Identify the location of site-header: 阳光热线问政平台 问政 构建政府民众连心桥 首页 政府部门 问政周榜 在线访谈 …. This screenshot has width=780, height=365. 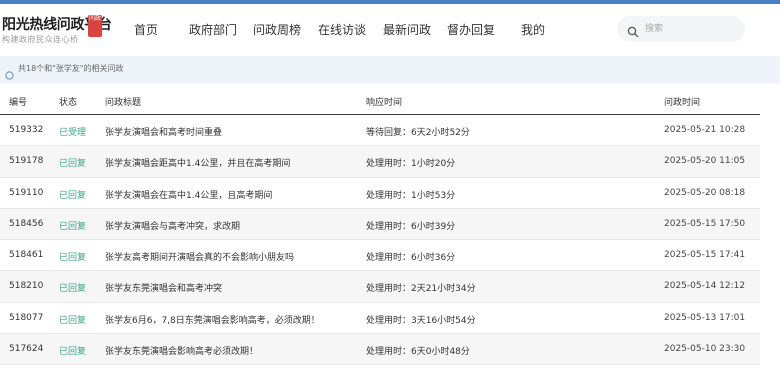
(390, 29).